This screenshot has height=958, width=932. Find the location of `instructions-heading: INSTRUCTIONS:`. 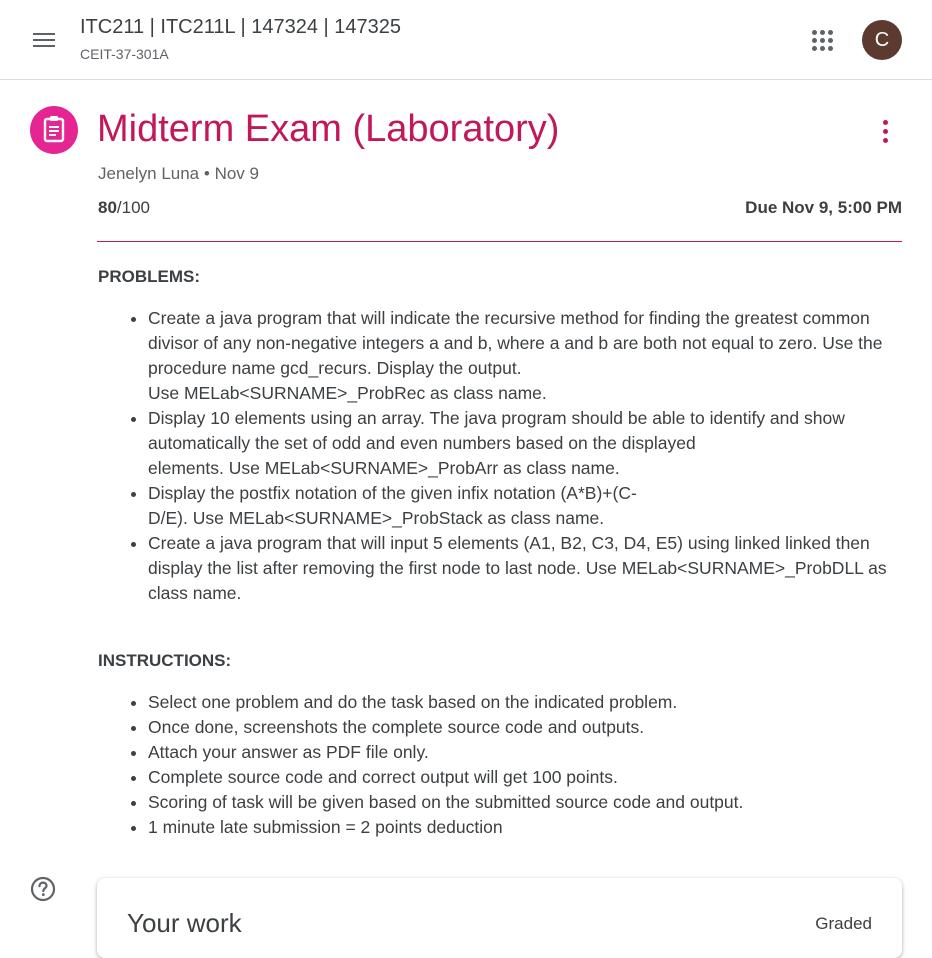

instructions-heading: INSTRUCTIONS: is located at coordinates (165, 660).